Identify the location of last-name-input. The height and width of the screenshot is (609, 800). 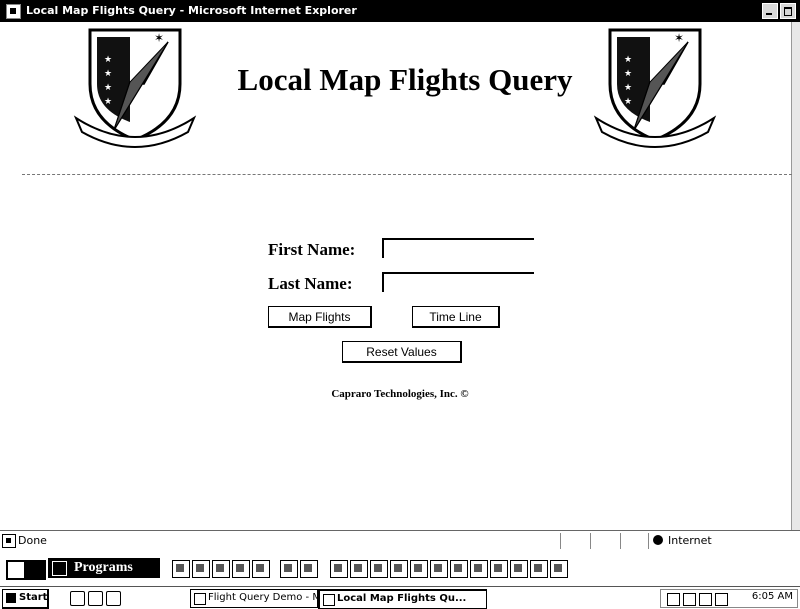
(458, 282).